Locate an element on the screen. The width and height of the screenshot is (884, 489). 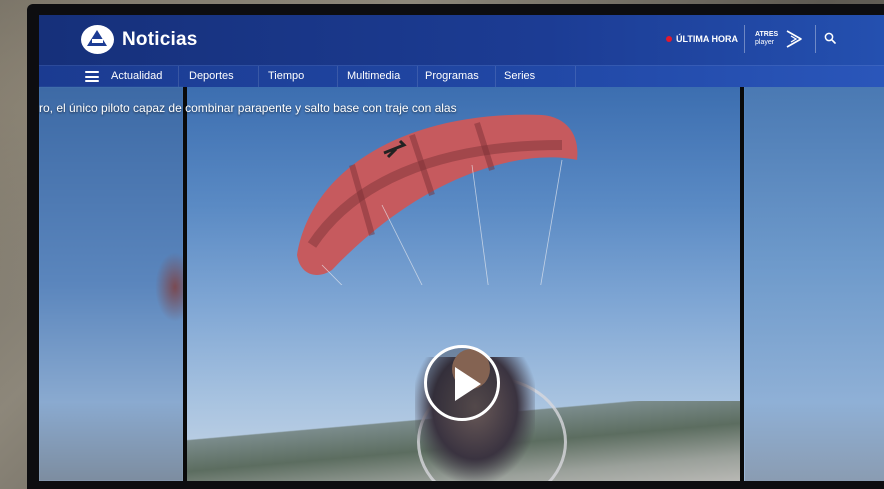
antena3-logo-icon is located at coordinates (97, 39).